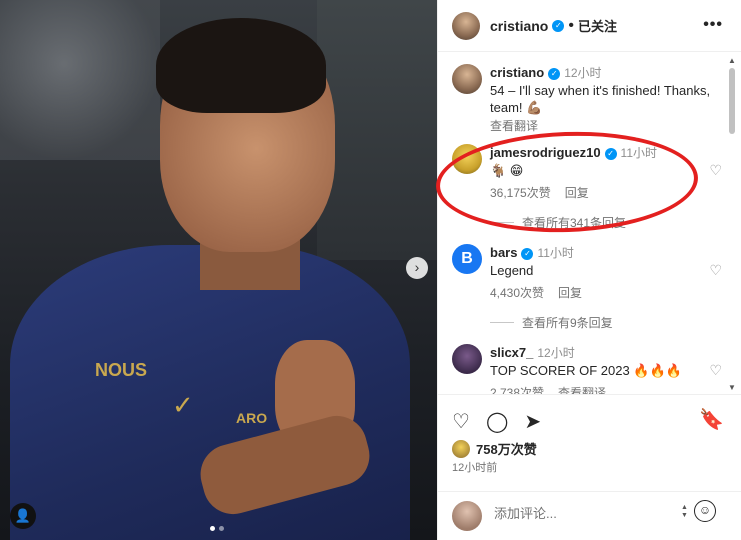  I want to click on likes-count: 758万次赞, so click(506, 448).